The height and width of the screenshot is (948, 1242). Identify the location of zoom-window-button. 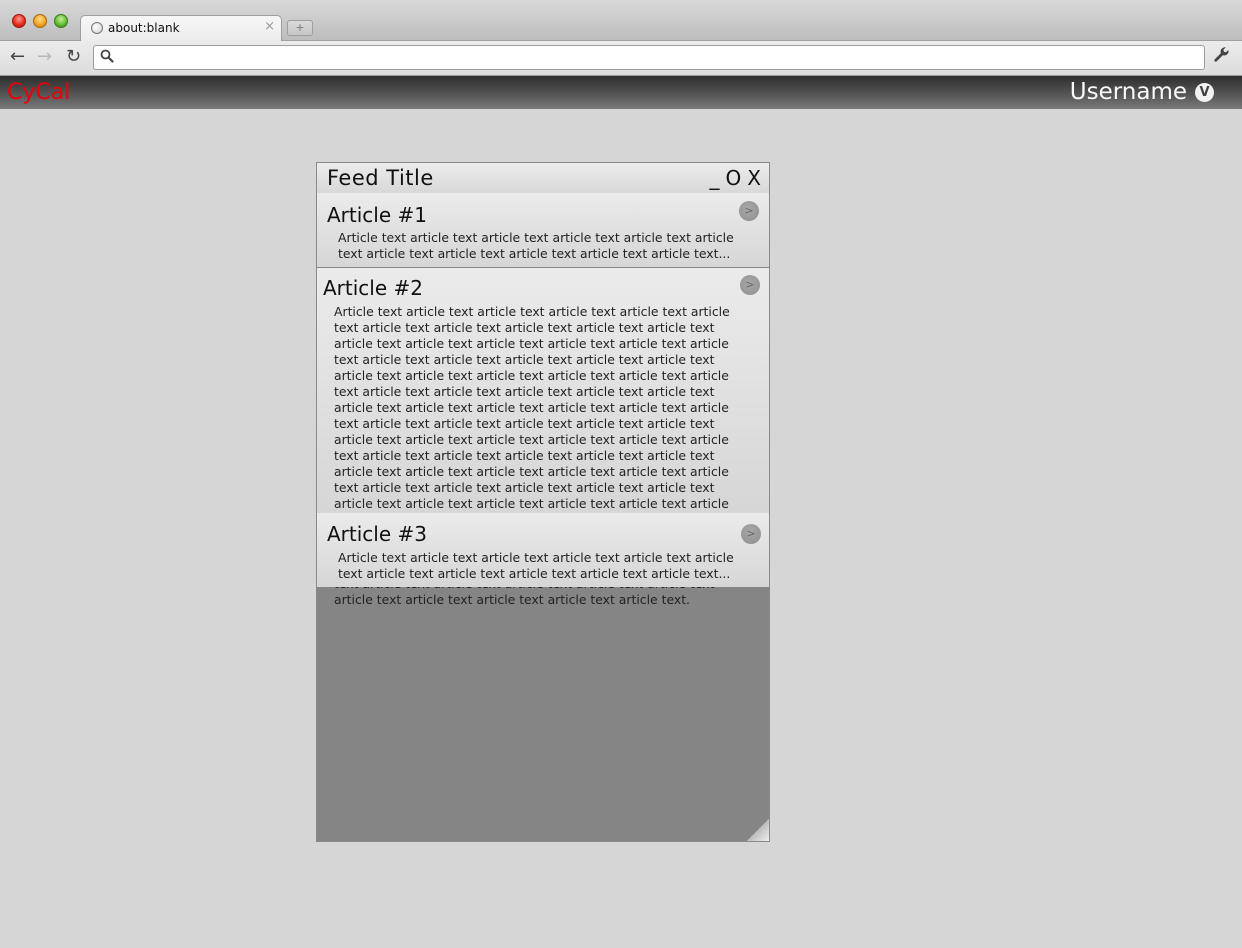
(61, 21).